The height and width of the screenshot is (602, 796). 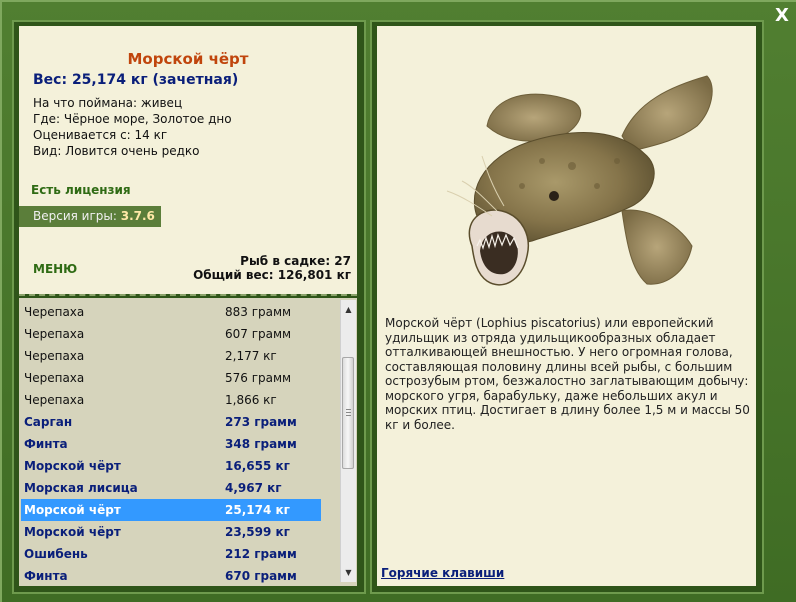 I want to click on list-item-weight: 4,967 кг, so click(x=253, y=488).